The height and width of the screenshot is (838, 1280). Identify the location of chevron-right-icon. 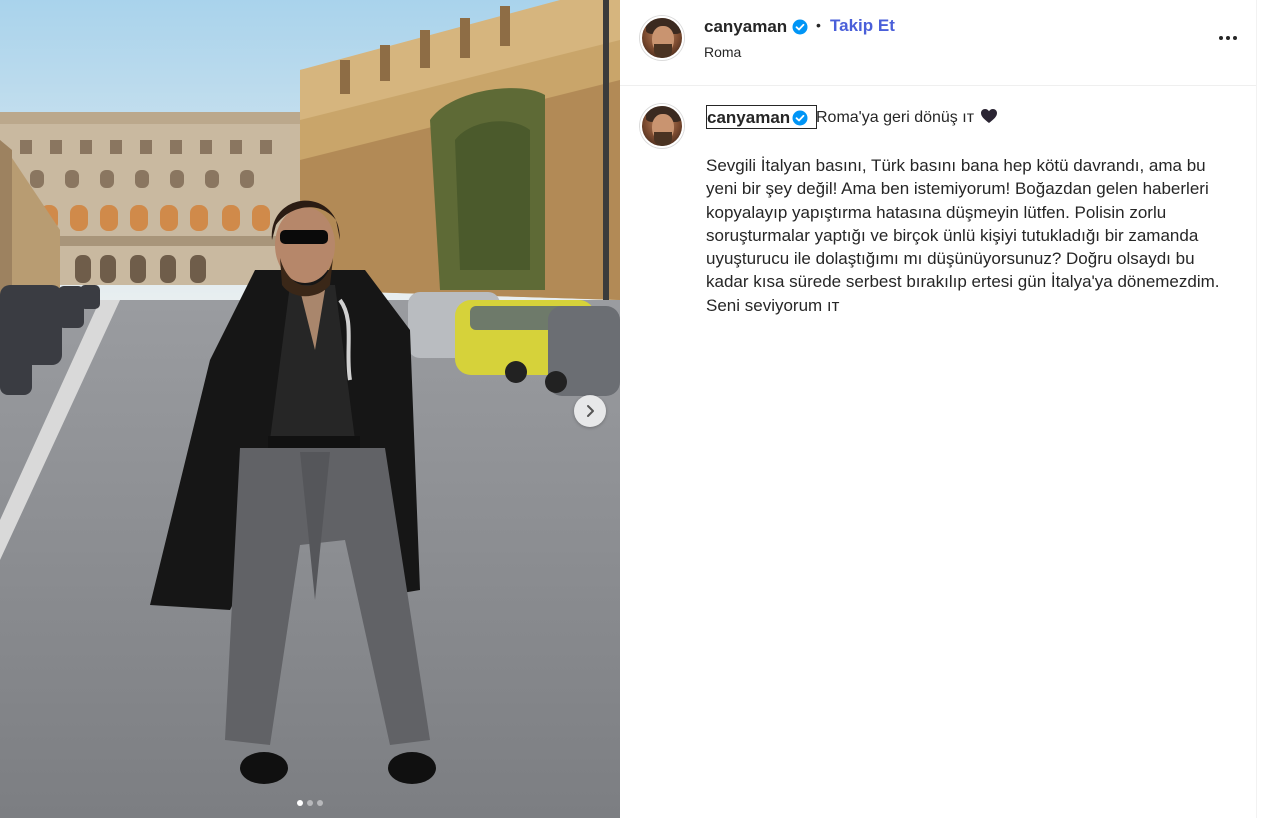
(590, 411).